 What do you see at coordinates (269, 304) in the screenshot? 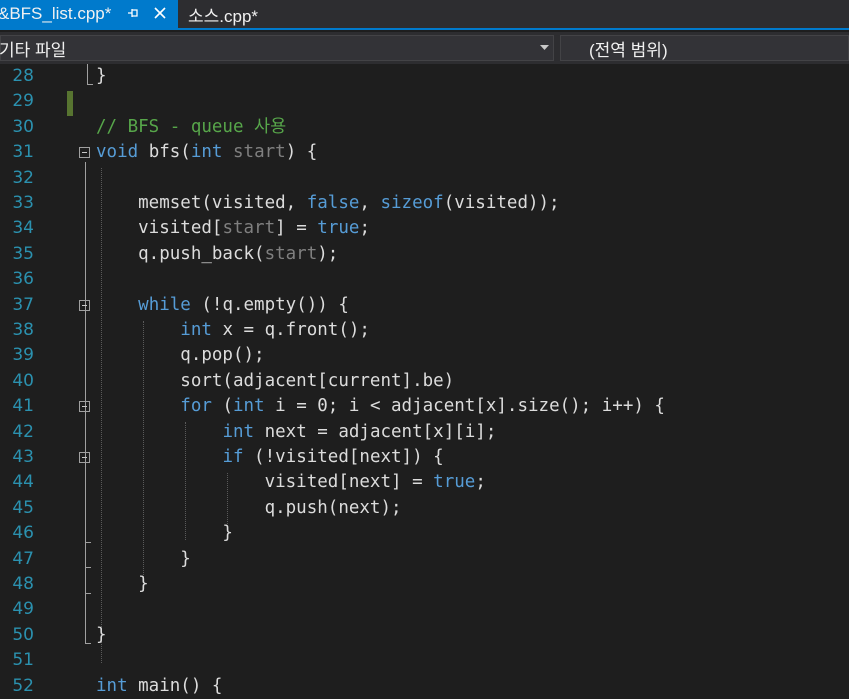
I see `code-token: (!q.empty()) {` at bounding box center [269, 304].